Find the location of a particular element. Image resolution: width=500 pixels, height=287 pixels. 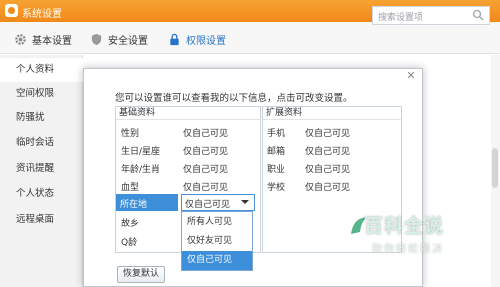

visibility-select-value: 仅自己可见 is located at coordinates (208, 205).